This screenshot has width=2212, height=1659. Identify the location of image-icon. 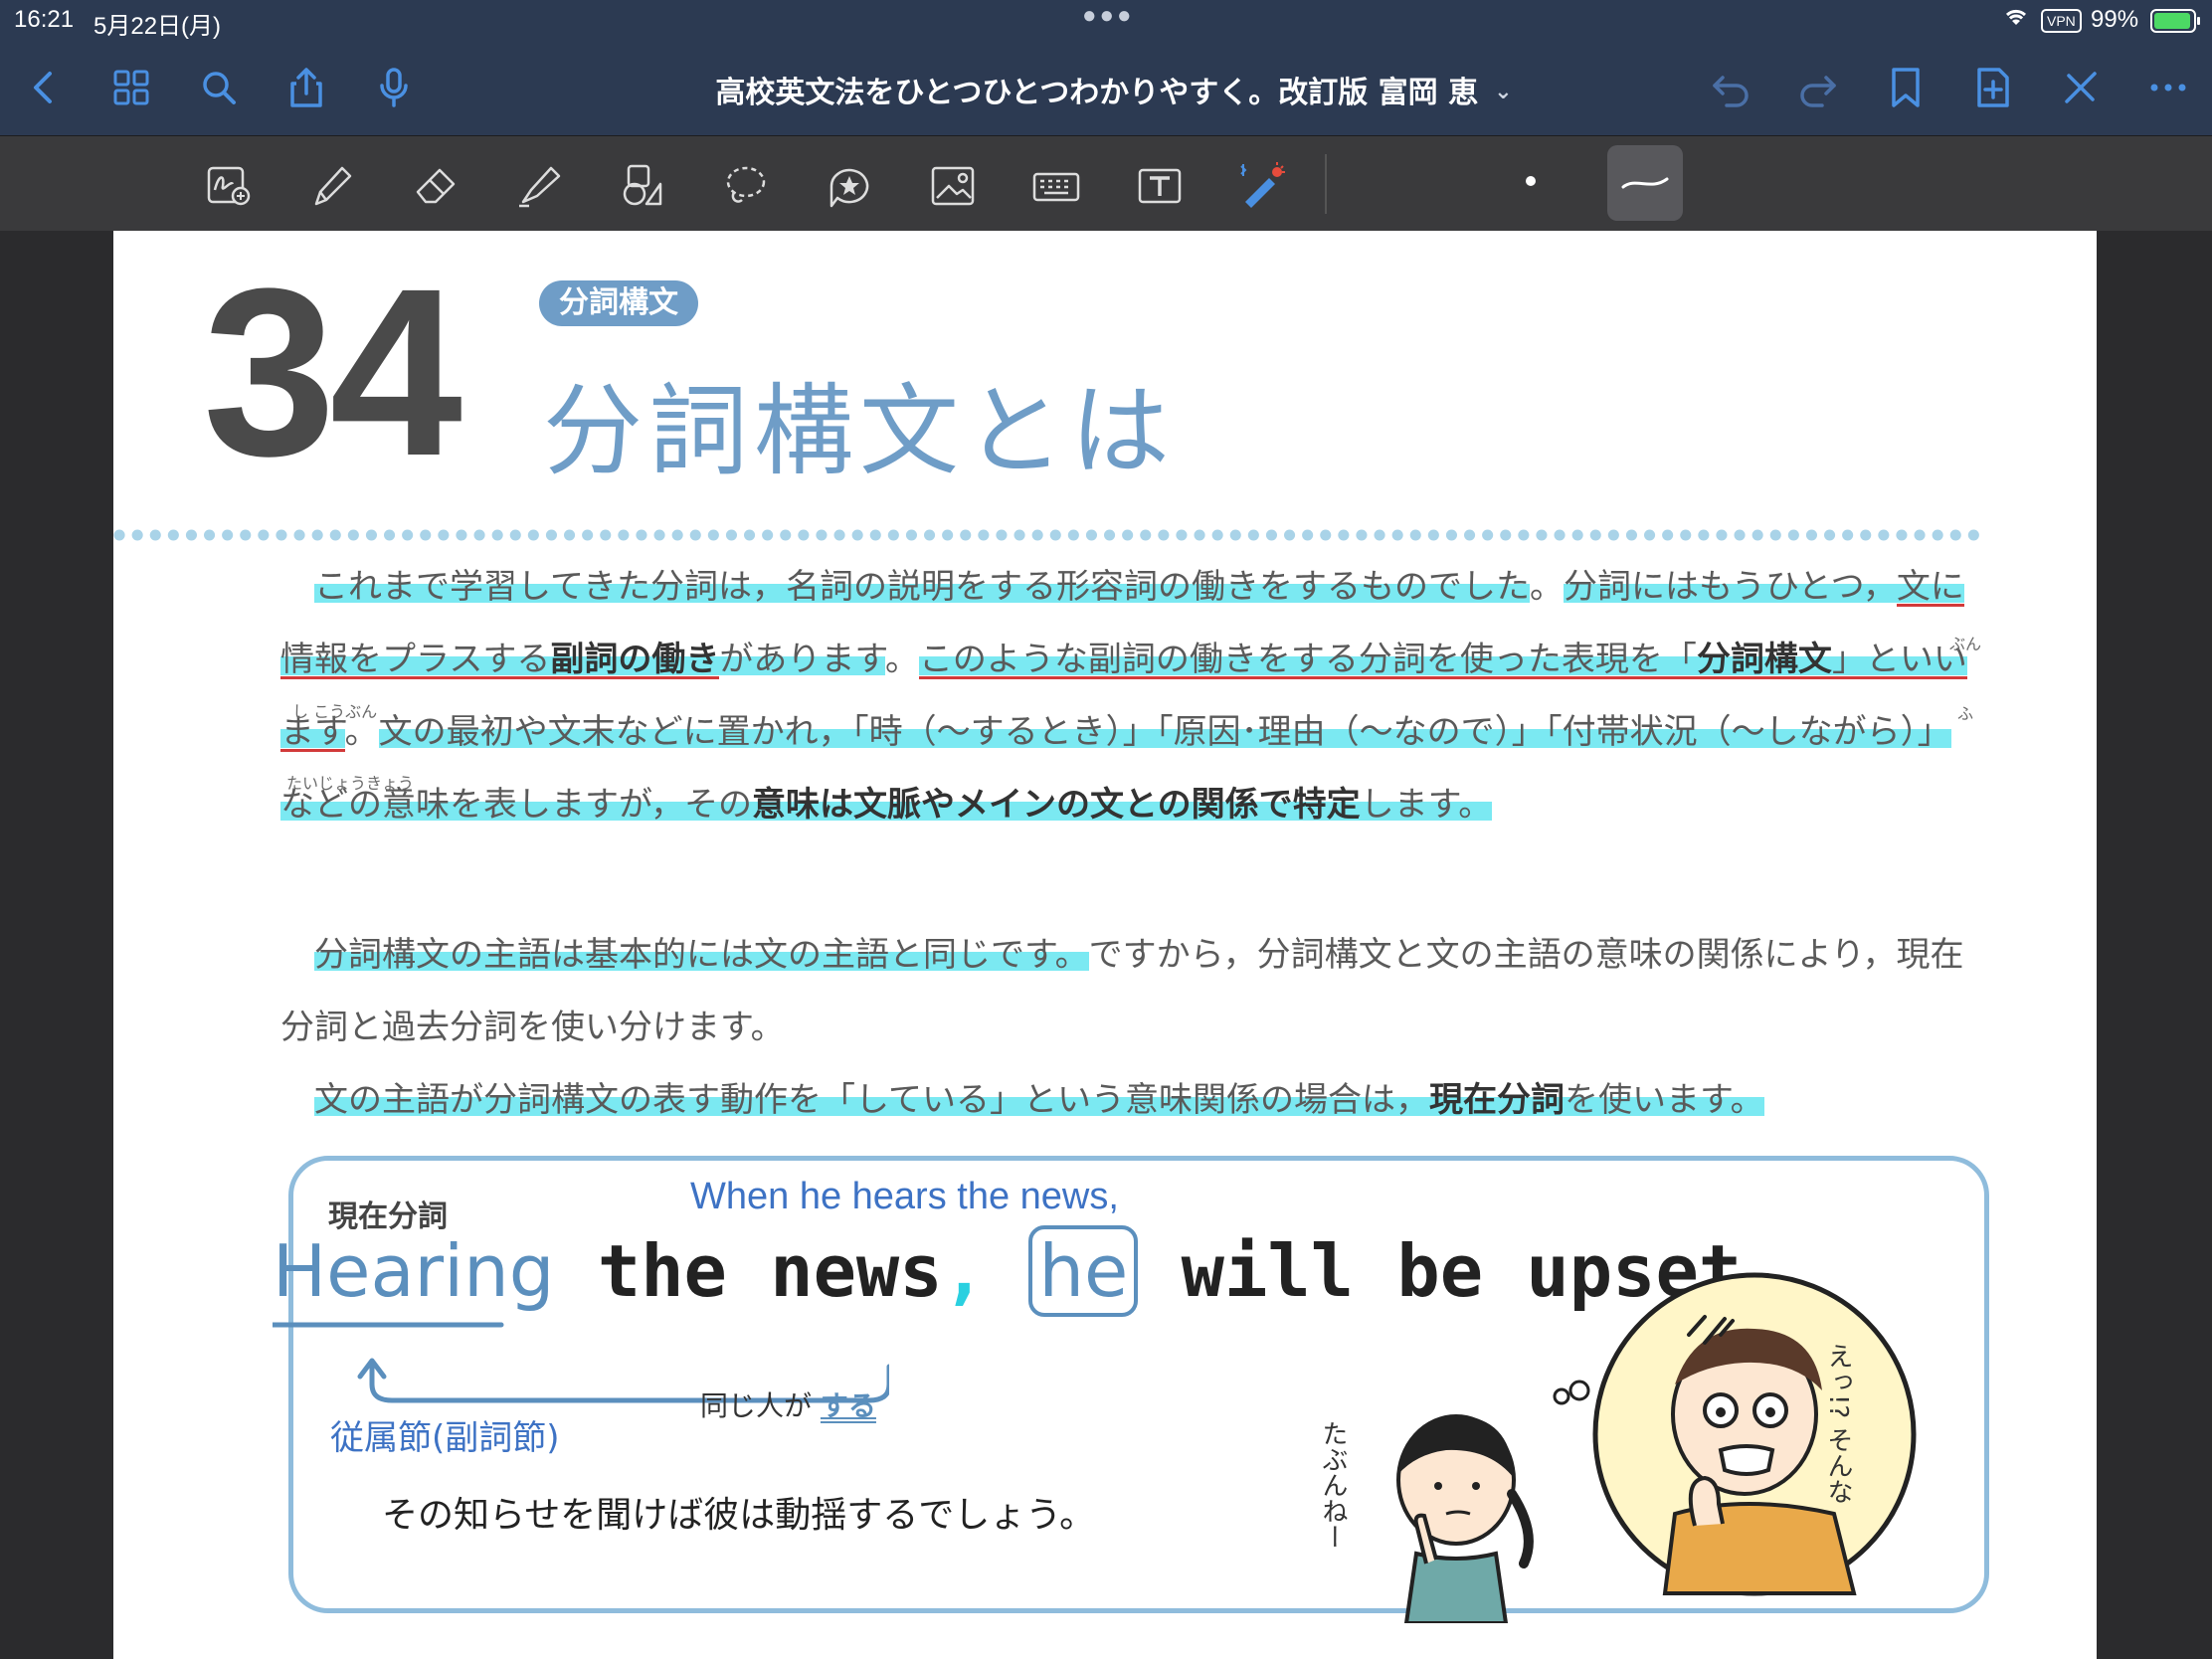
(953, 186).